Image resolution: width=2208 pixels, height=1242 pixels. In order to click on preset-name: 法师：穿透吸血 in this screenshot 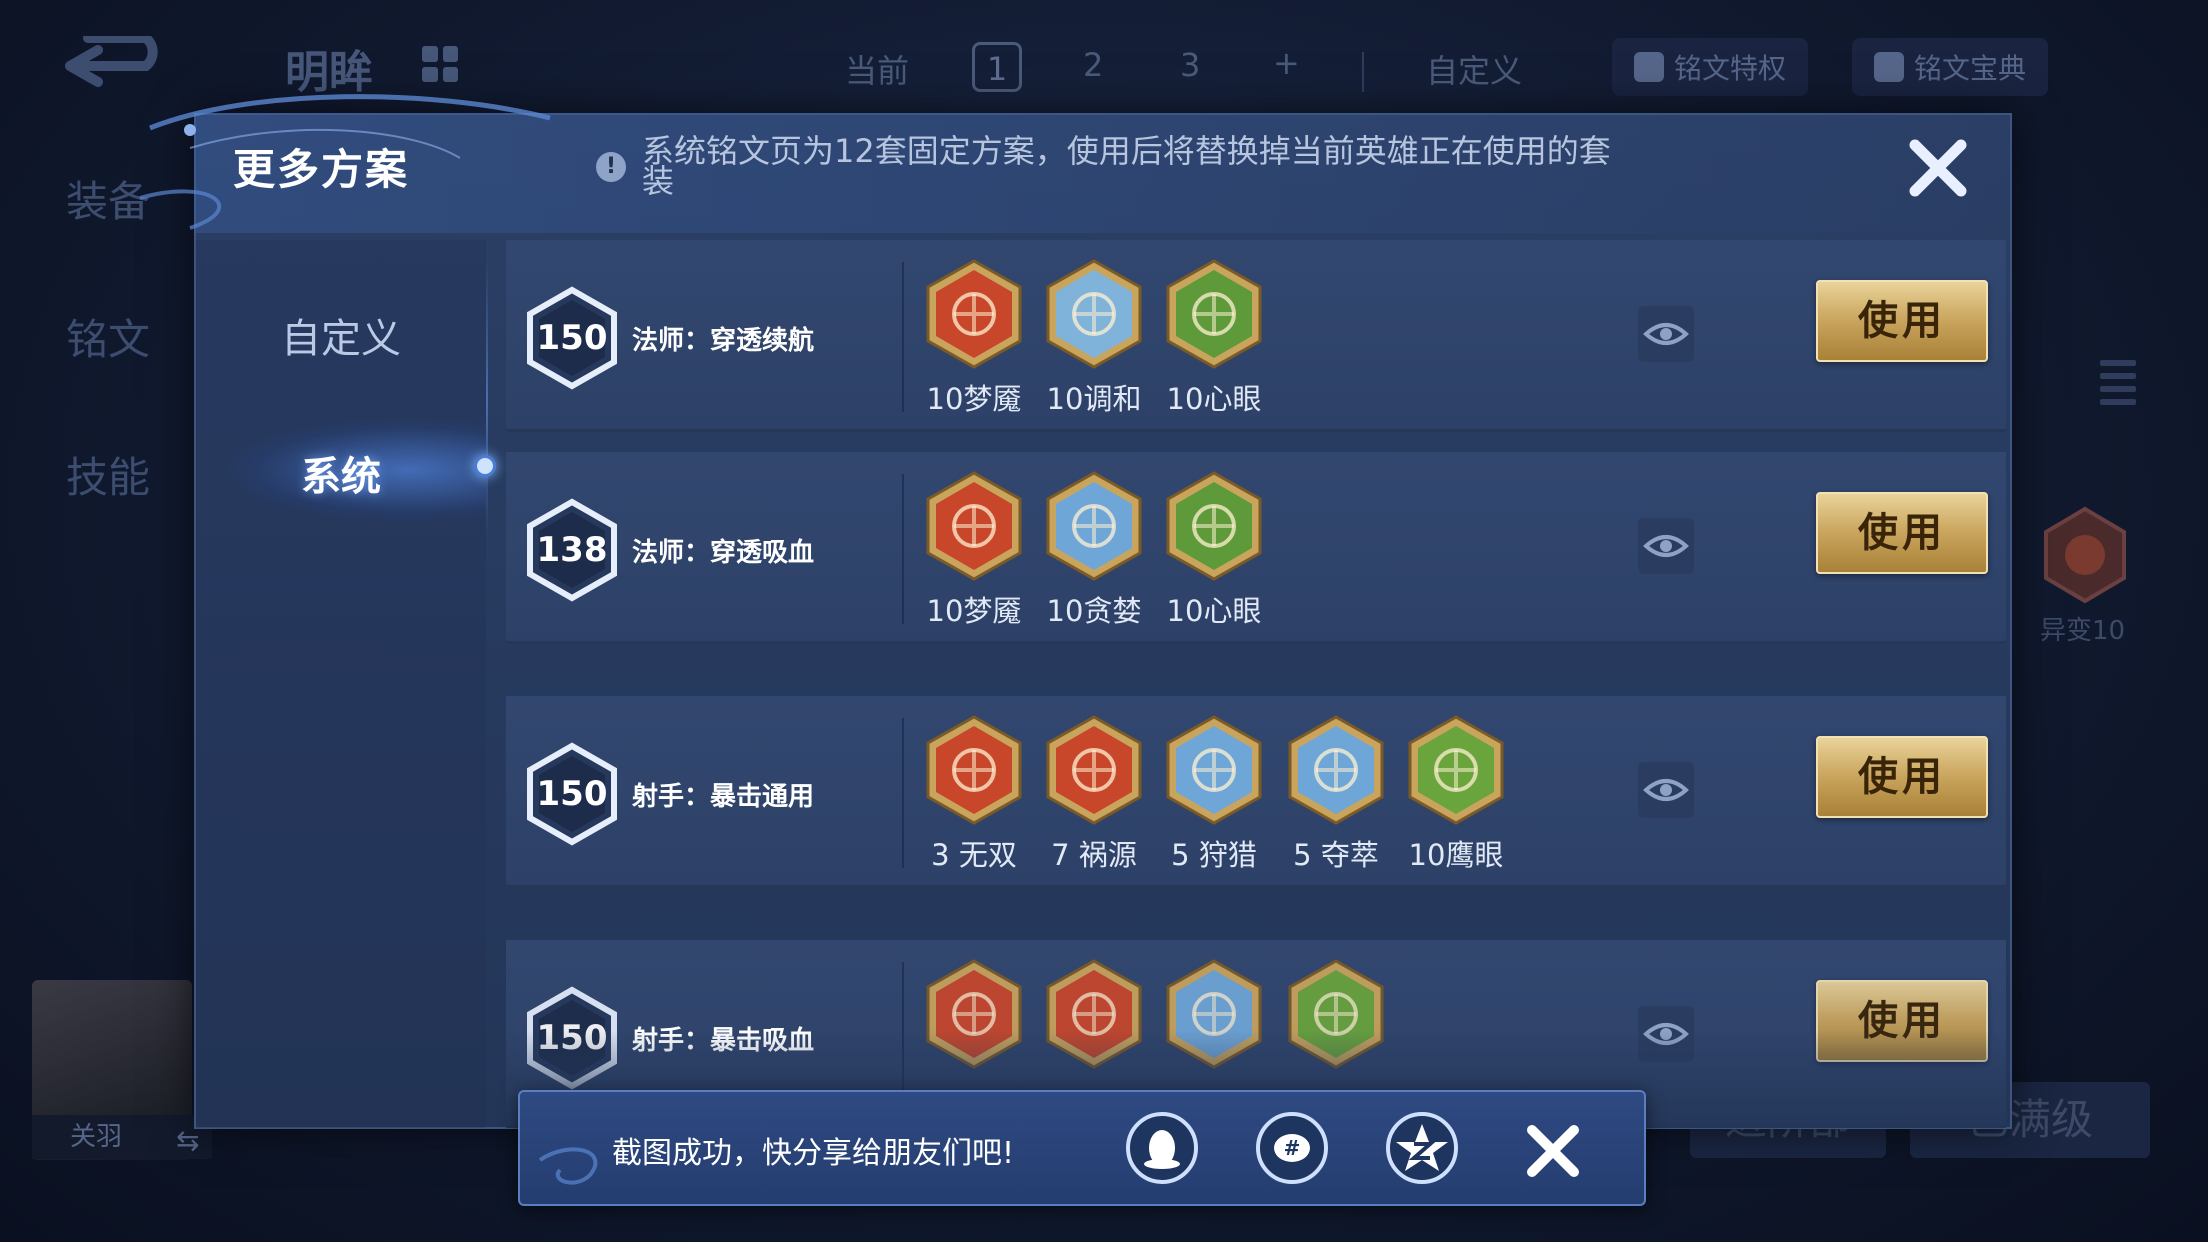, I will do `click(723, 553)`.